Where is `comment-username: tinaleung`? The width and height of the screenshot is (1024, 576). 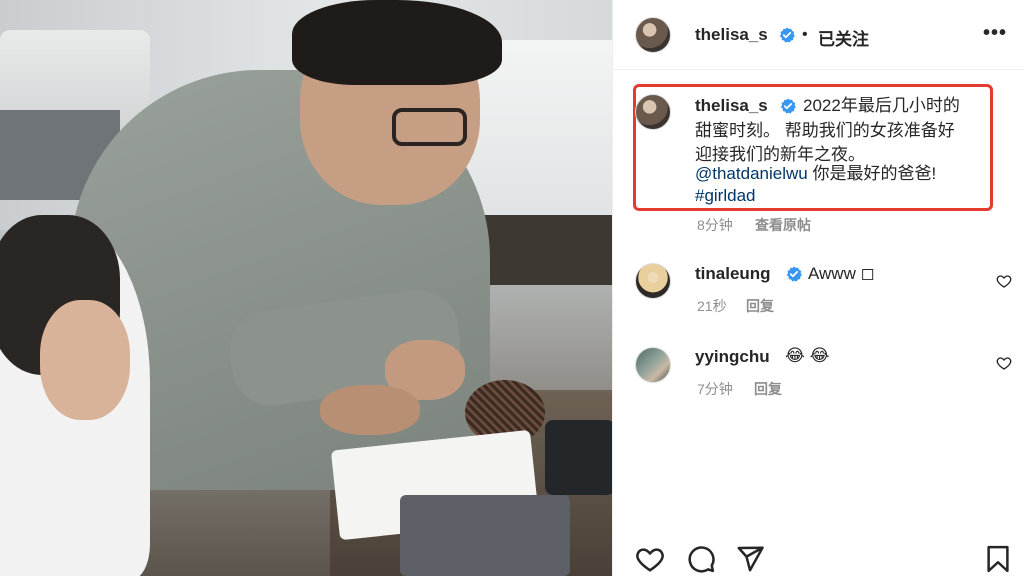
comment-username: tinaleung is located at coordinates (733, 274).